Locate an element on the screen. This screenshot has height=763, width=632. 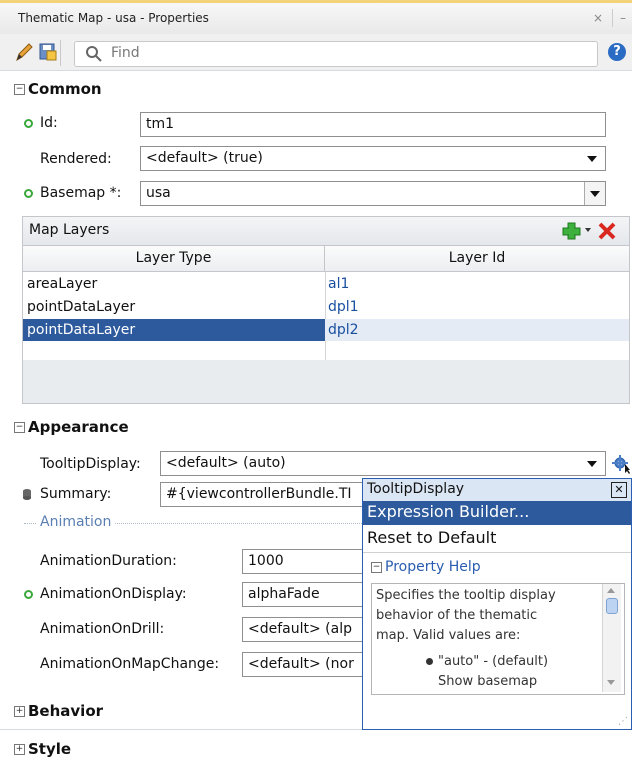
scroll-thumb is located at coordinates (612, 606).